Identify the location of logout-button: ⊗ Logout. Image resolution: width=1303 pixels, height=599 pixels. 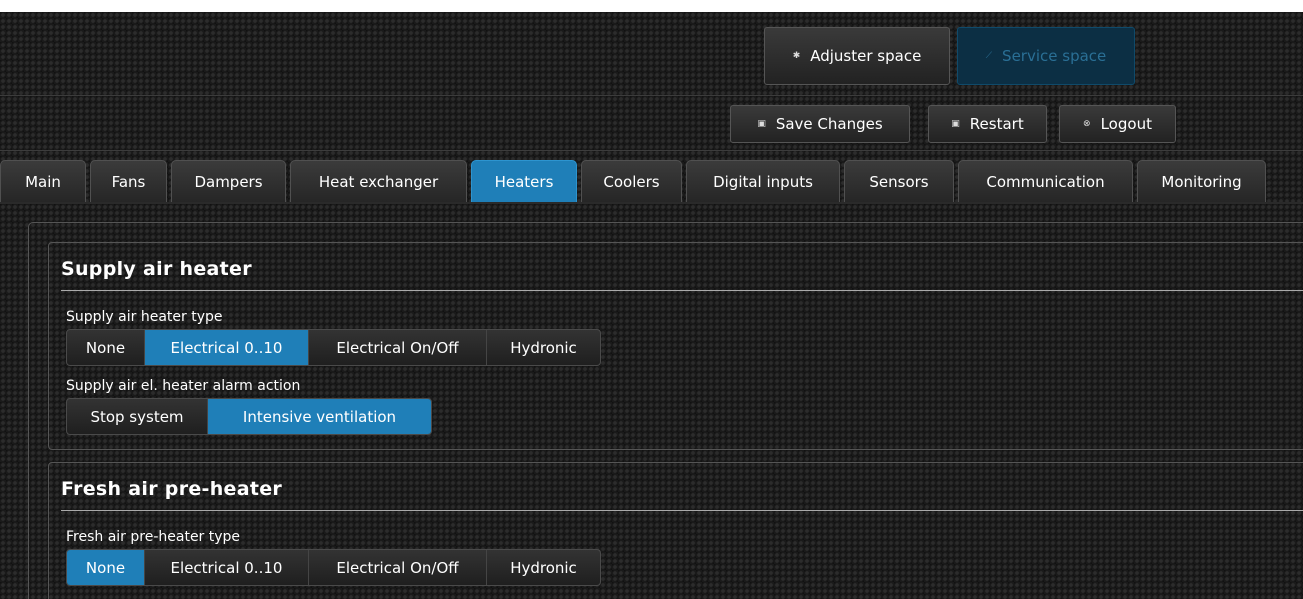
(1117, 124).